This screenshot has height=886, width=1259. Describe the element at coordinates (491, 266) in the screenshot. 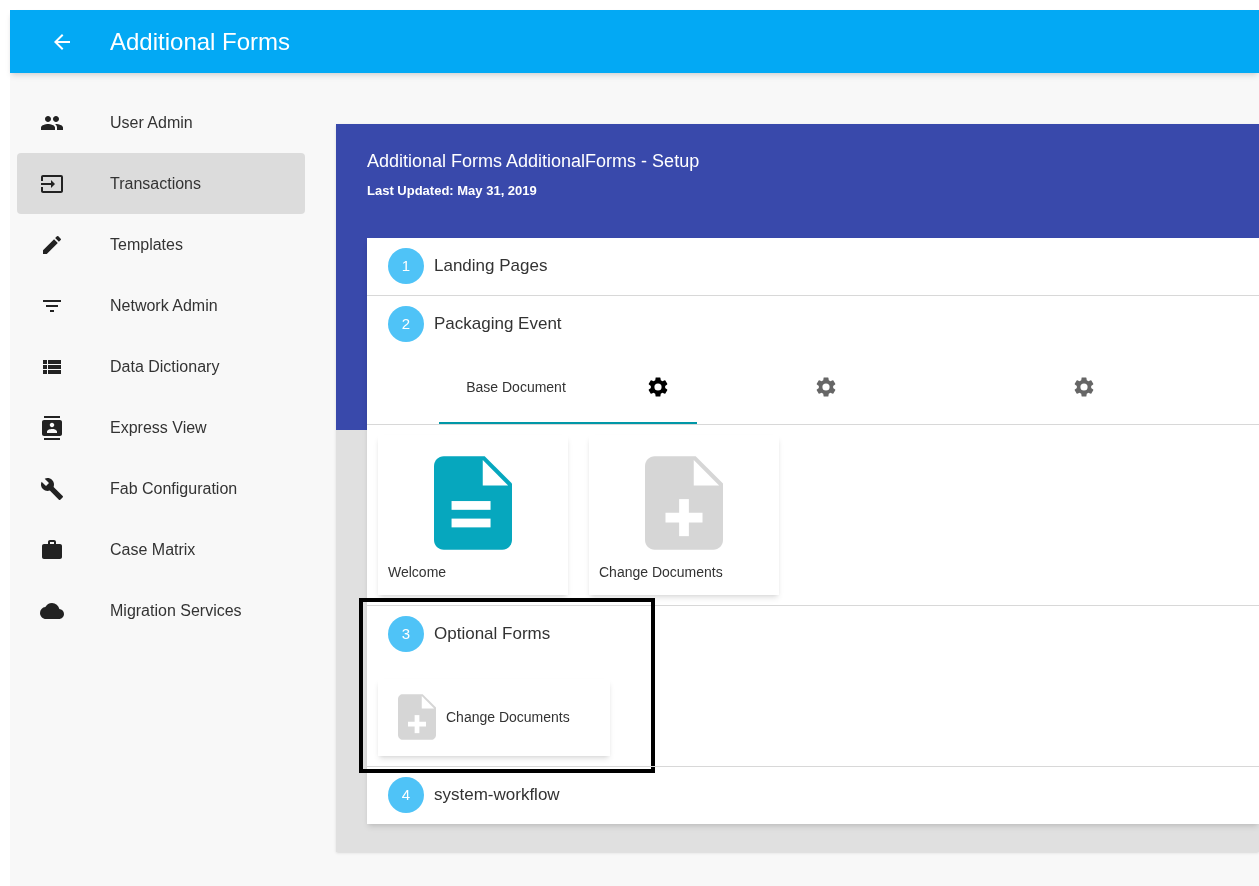

I see `step-title: Landing Pages` at that location.